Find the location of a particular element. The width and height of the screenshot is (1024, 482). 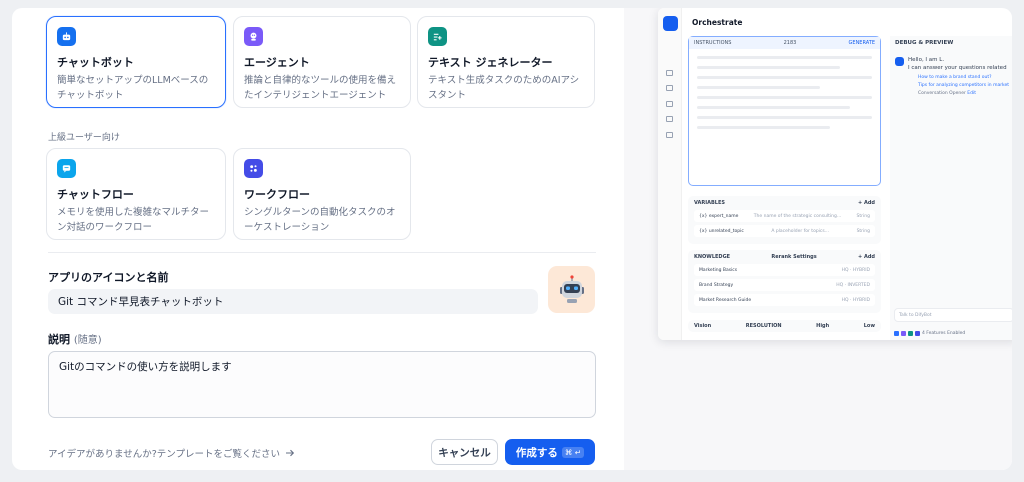

description-label-text: 説明 is located at coordinates (59, 339).